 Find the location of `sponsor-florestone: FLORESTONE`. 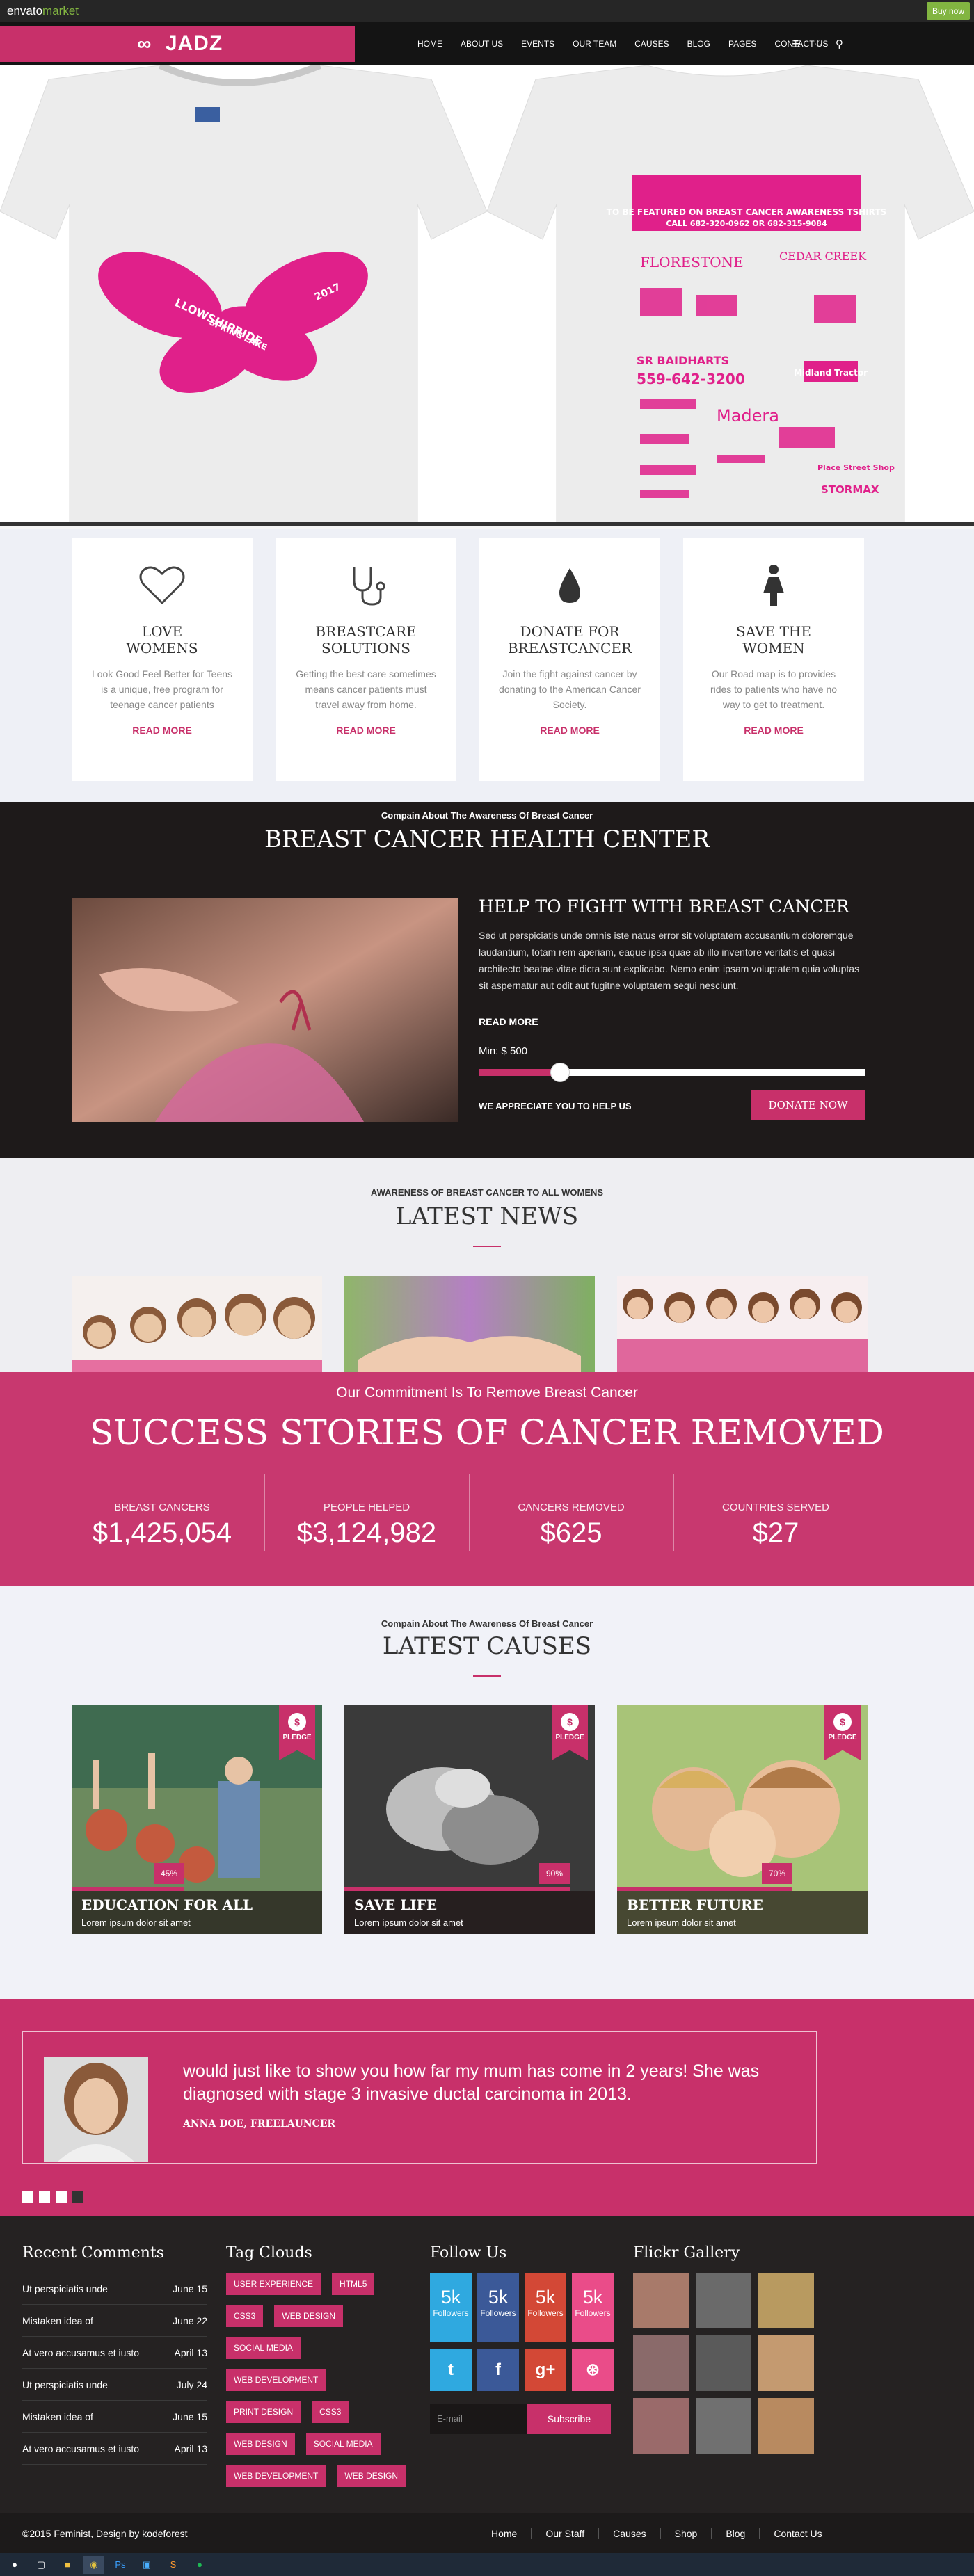

sponsor-florestone: FLORESTONE is located at coordinates (692, 262).